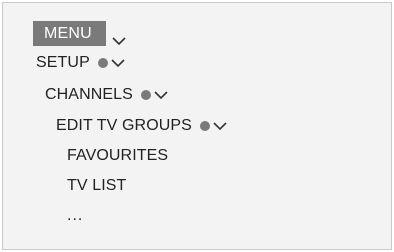 This screenshot has width=394, height=252. Describe the element at coordinates (63, 62) in the screenshot. I see `menu-item-label: SETUP` at that location.